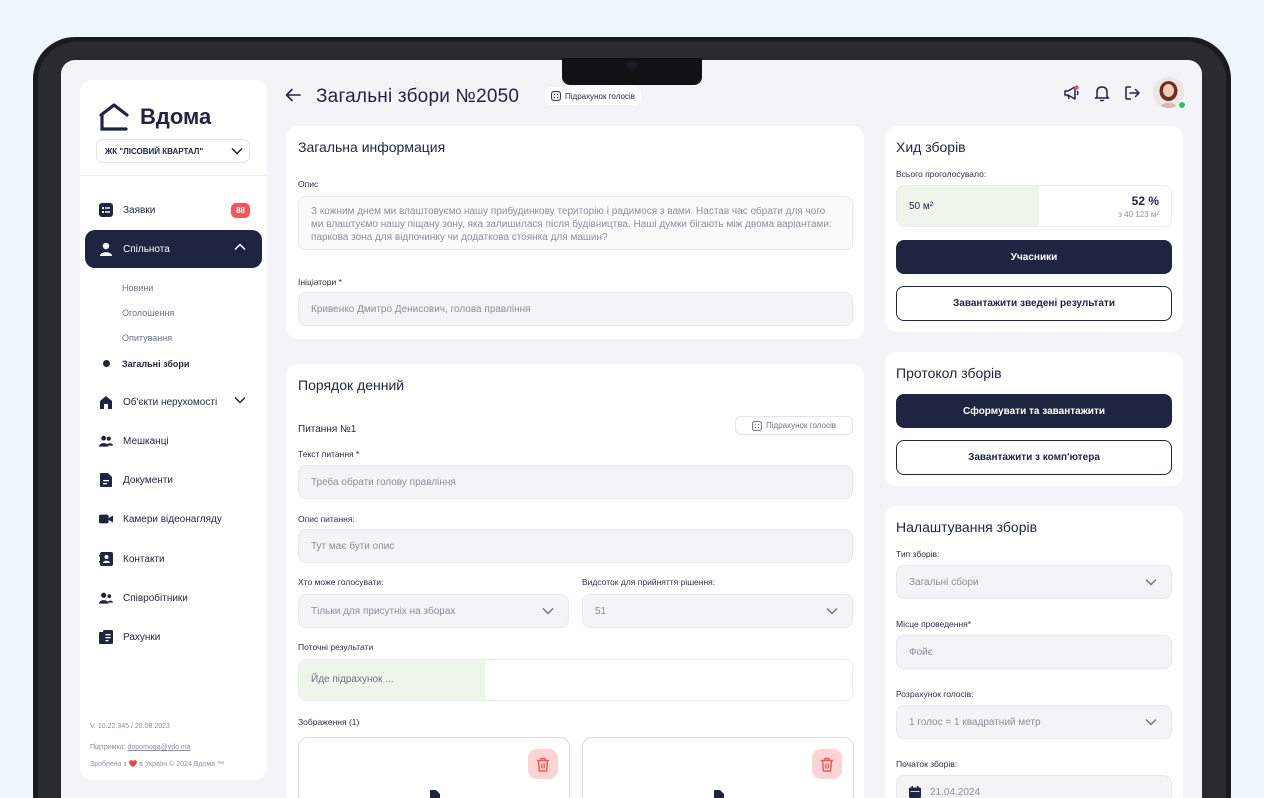 The width and height of the screenshot is (1264, 798). What do you see at coordinates (240, 247) in the screenshot?
I see `chevron-up-icon` at bounding box center [240, 247].